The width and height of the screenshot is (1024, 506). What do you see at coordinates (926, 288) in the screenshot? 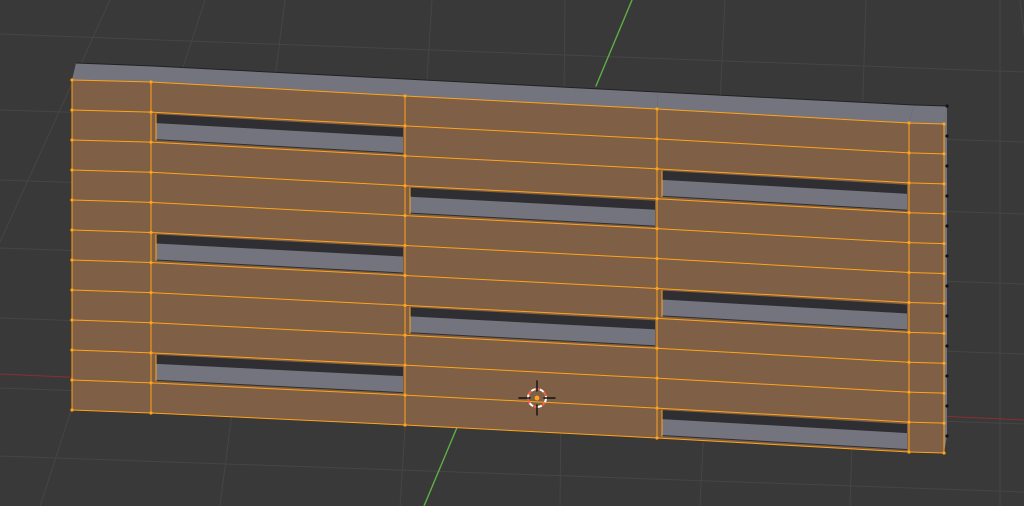
I see `right-post-face` at bounding box center [926, 288].